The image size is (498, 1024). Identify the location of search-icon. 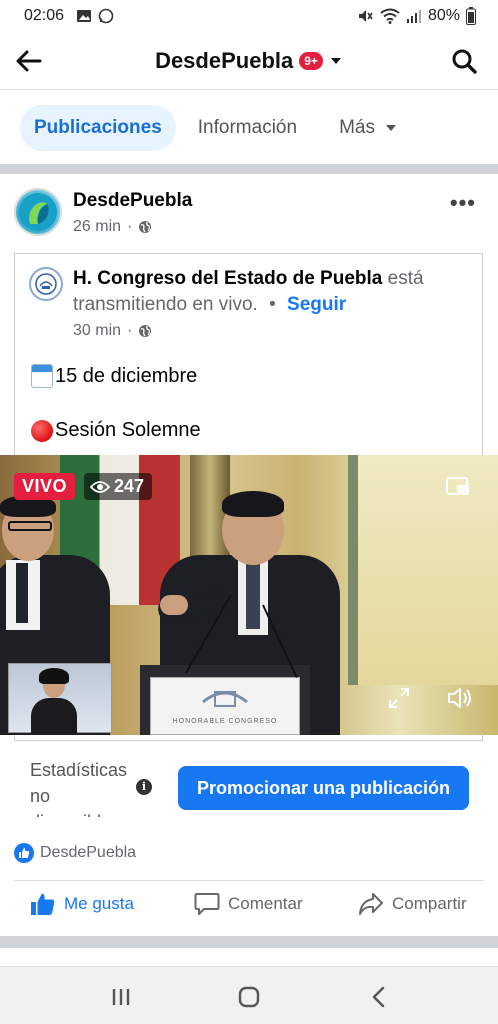
(464, 61).